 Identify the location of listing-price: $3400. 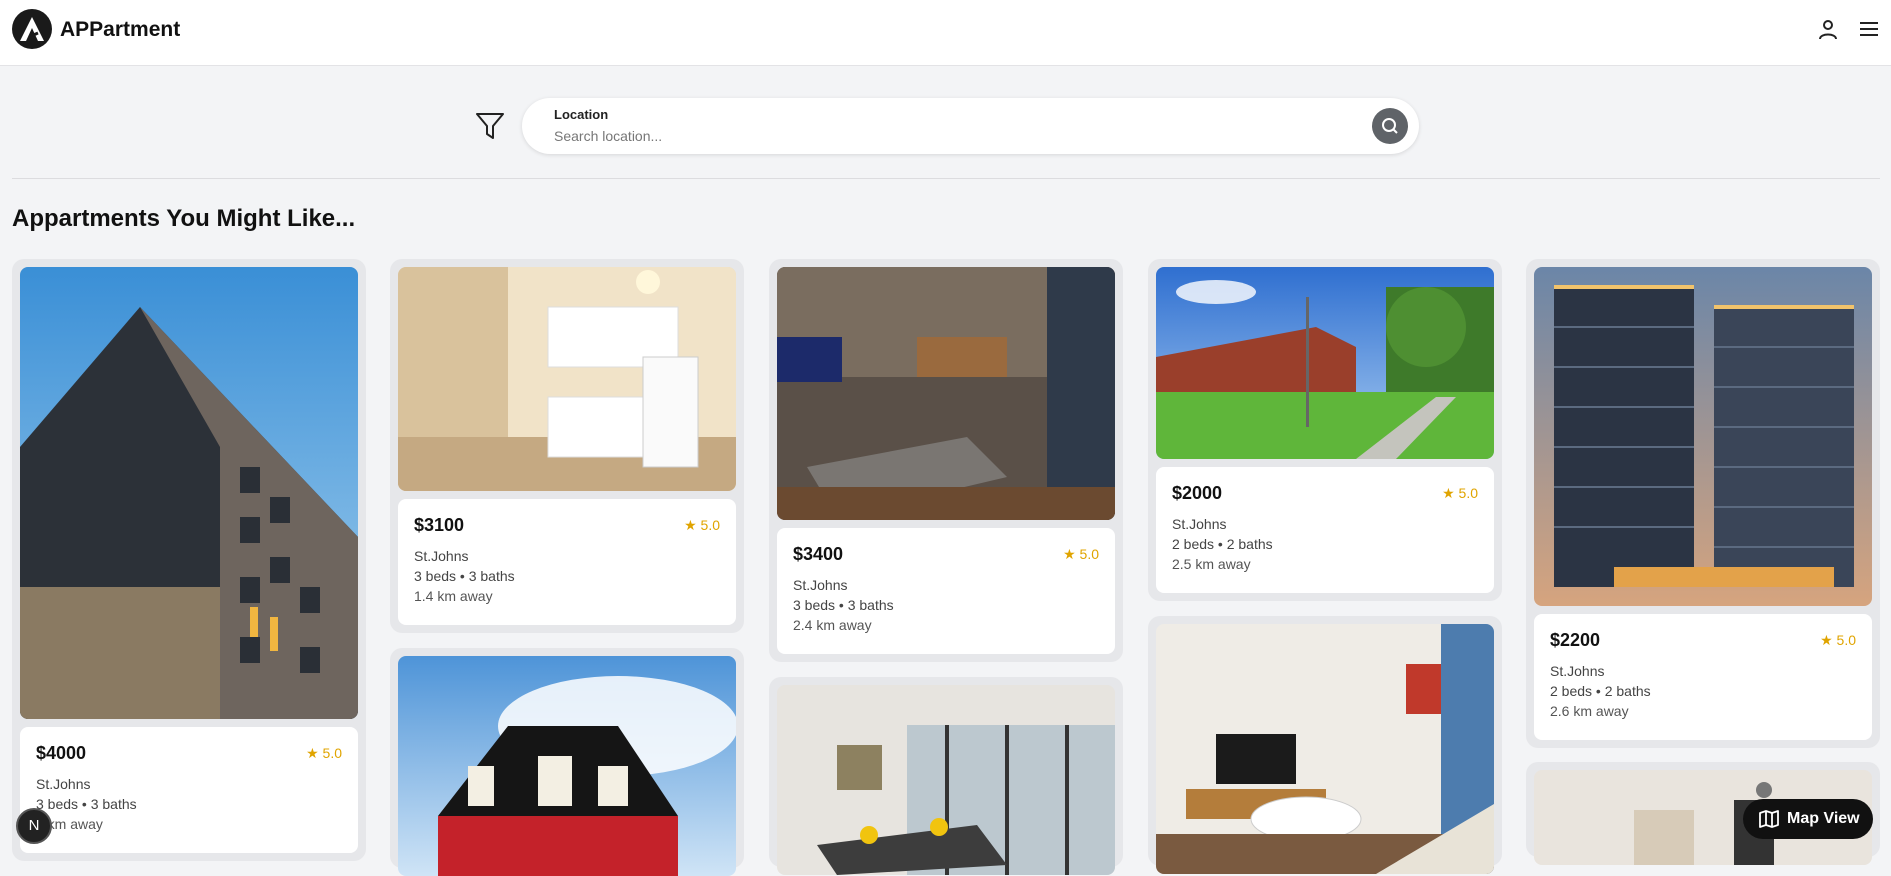
(818, 554).